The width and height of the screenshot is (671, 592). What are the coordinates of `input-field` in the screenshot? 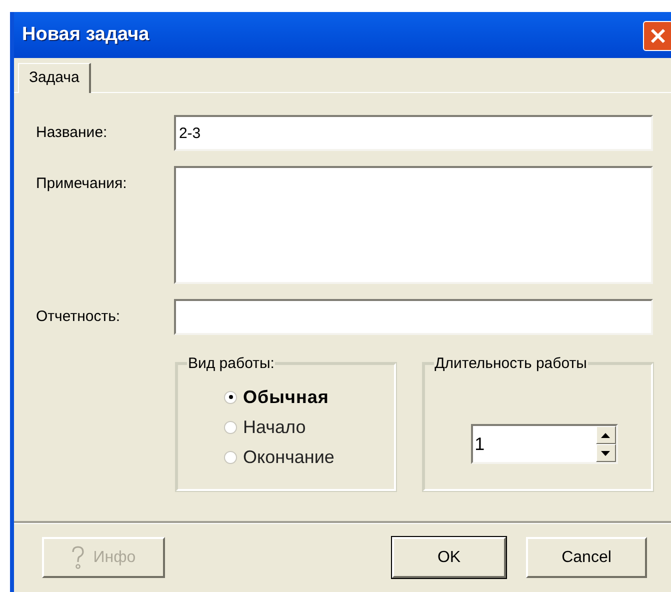 It's located at (413, 317).